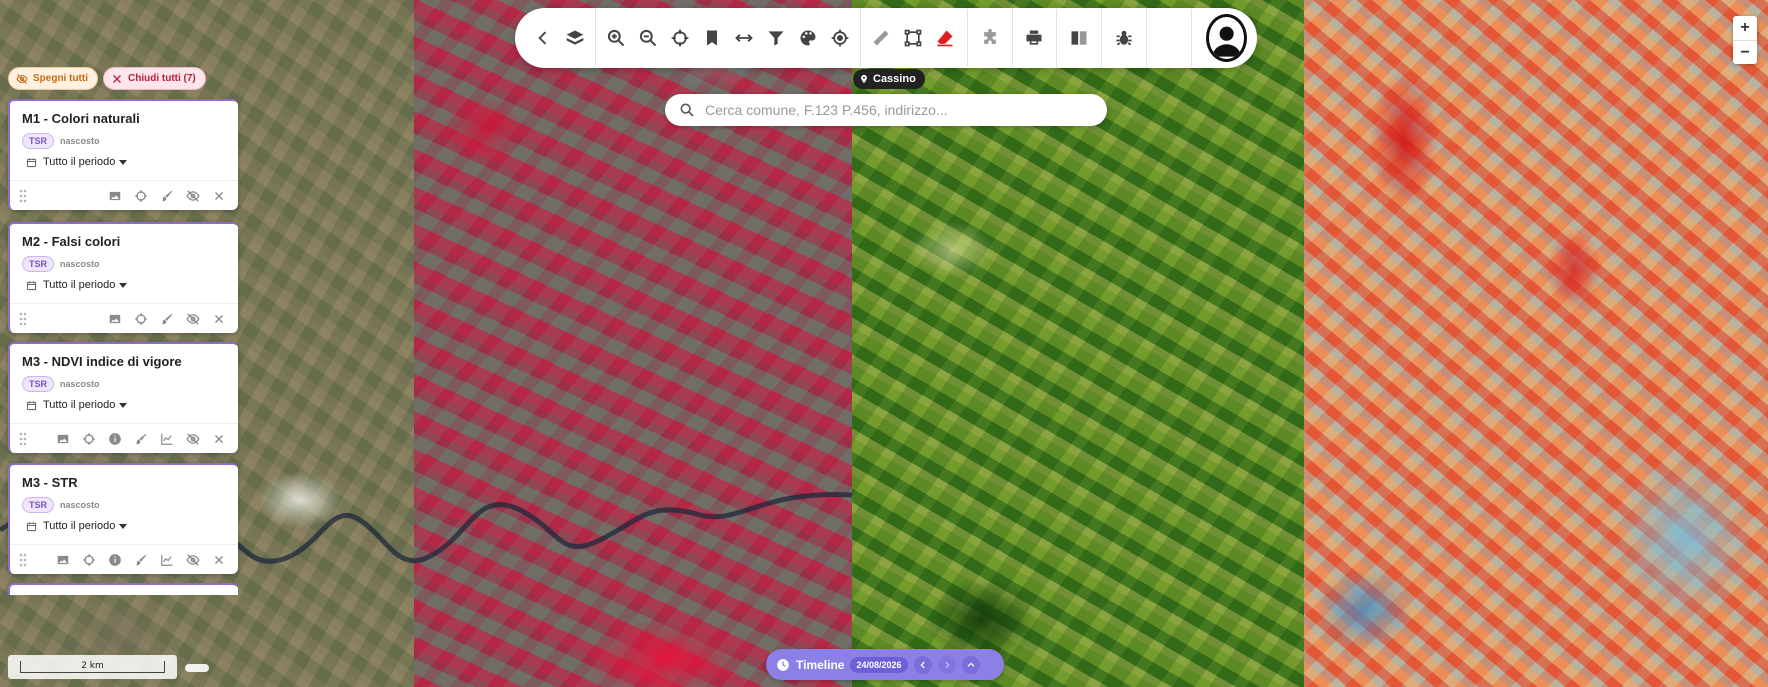 Image resolution: width=1768 pixels, height=687 pixels. I want to click on bookmark-icon, so click(712, 38).